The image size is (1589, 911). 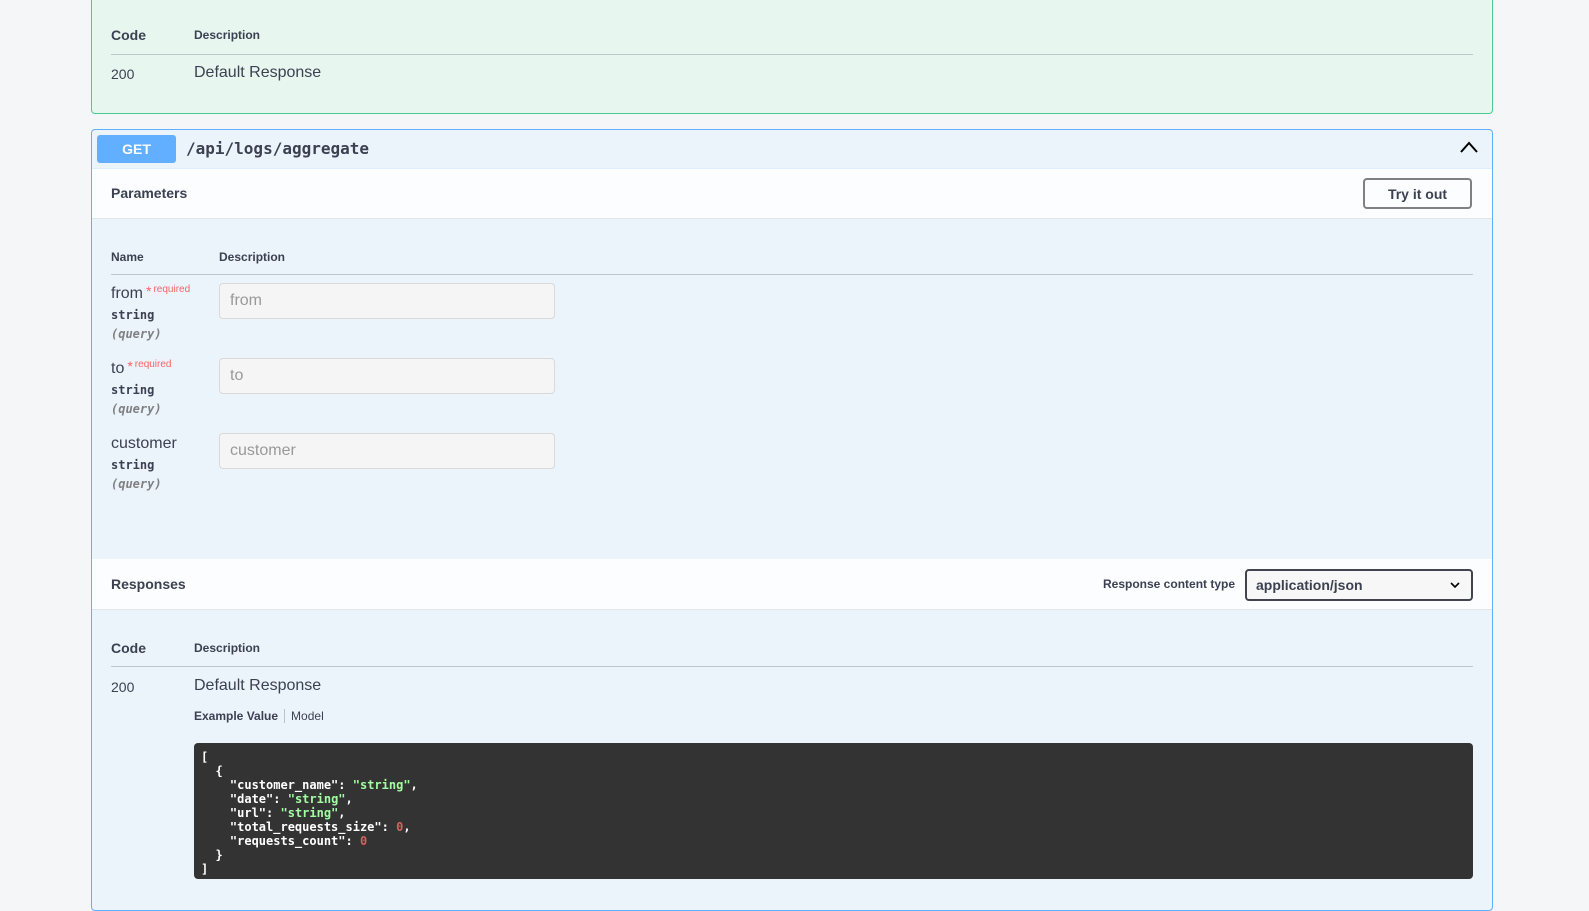 What do you see at coordinates (792, 469) in the screenshot?
I see `parameter-row-customer: customer string (query)` at bounding box center [792, 469].